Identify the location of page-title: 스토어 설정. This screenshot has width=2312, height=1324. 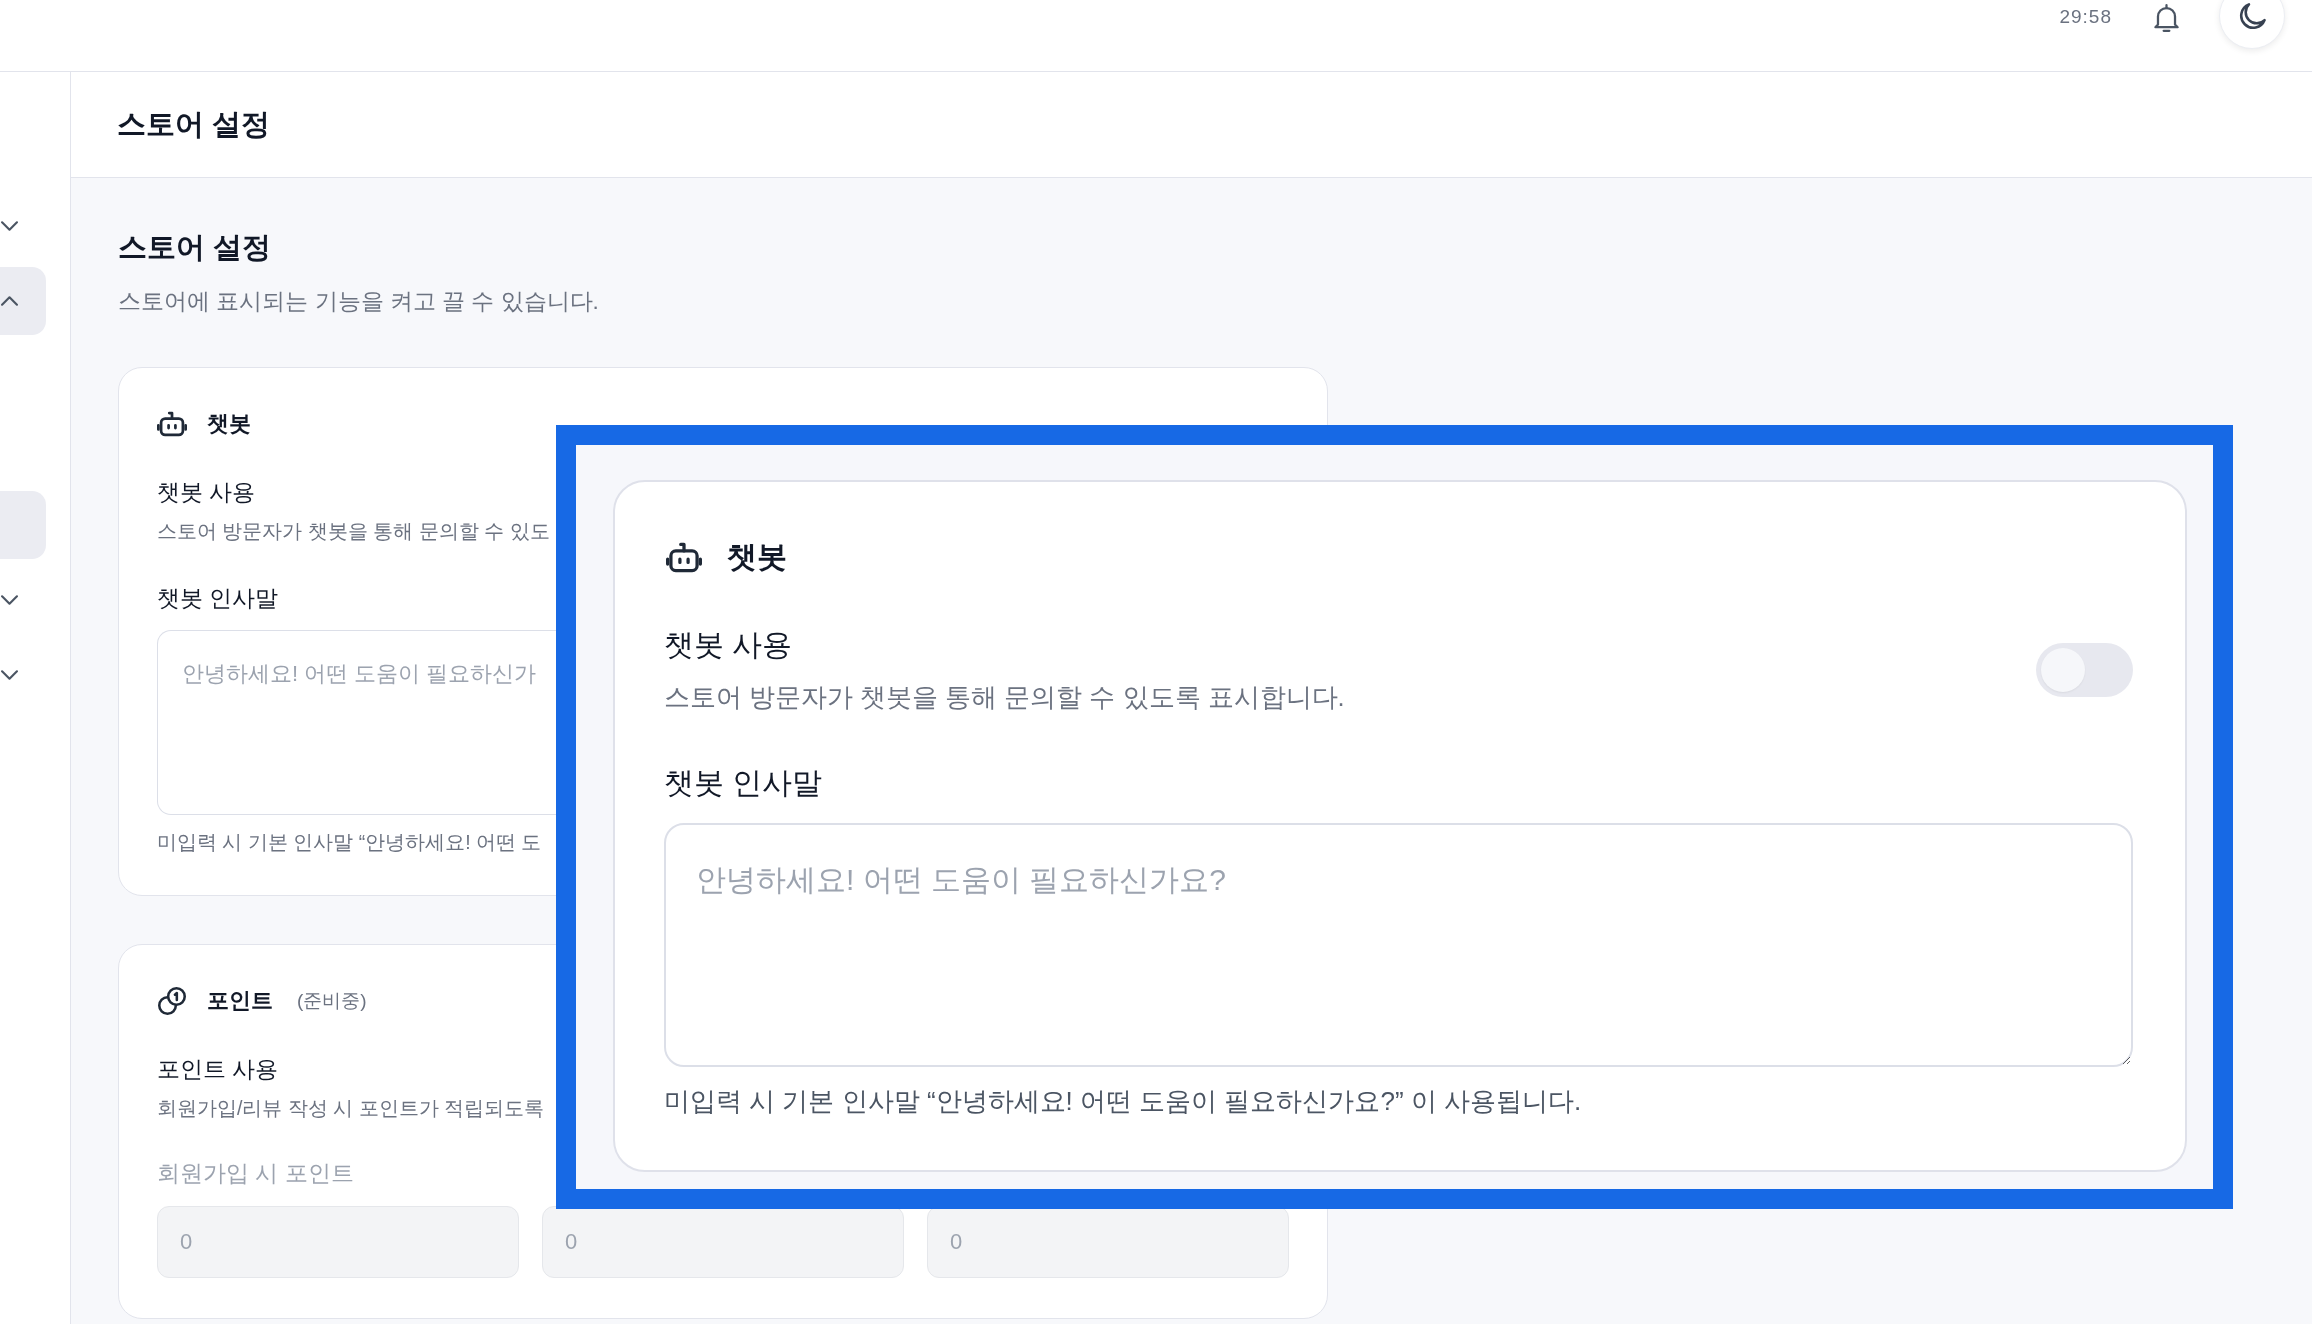
(194, 124).